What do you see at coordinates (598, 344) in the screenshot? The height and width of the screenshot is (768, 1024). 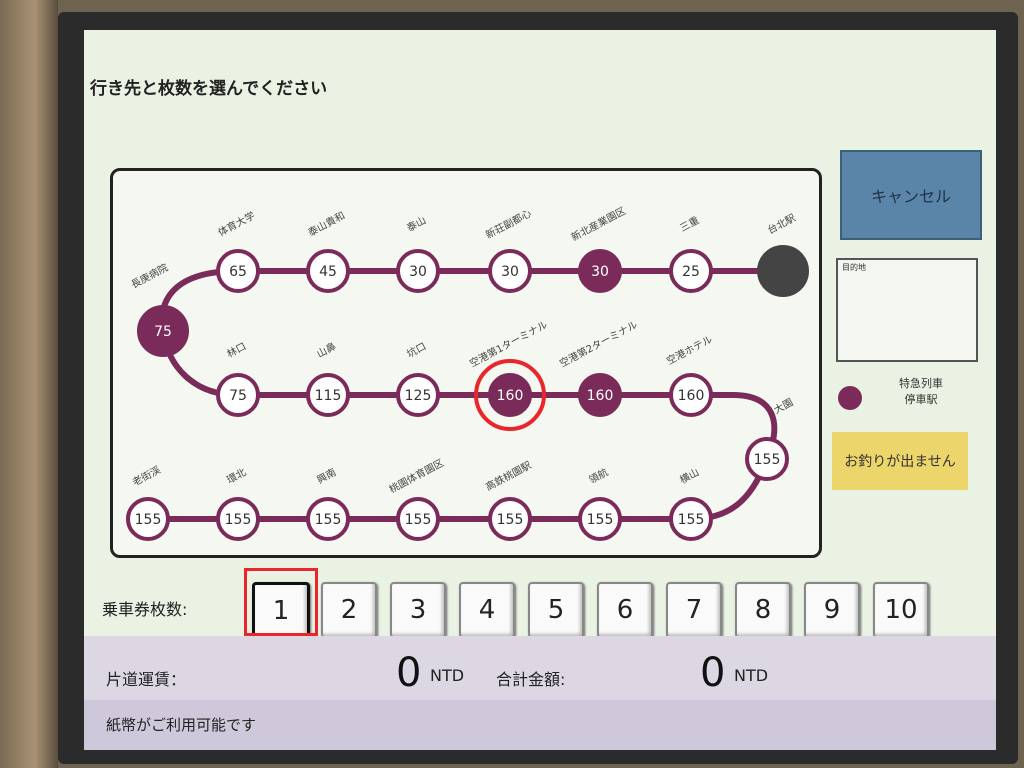 I see `station-name: 空港第2ターミナル` at bounding box center [598, 344].